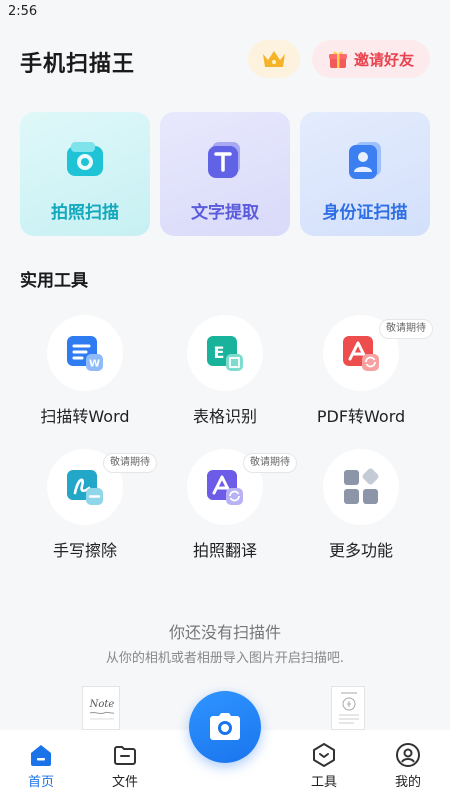  I want to click on status-time: 2:56, so click(23, 11).